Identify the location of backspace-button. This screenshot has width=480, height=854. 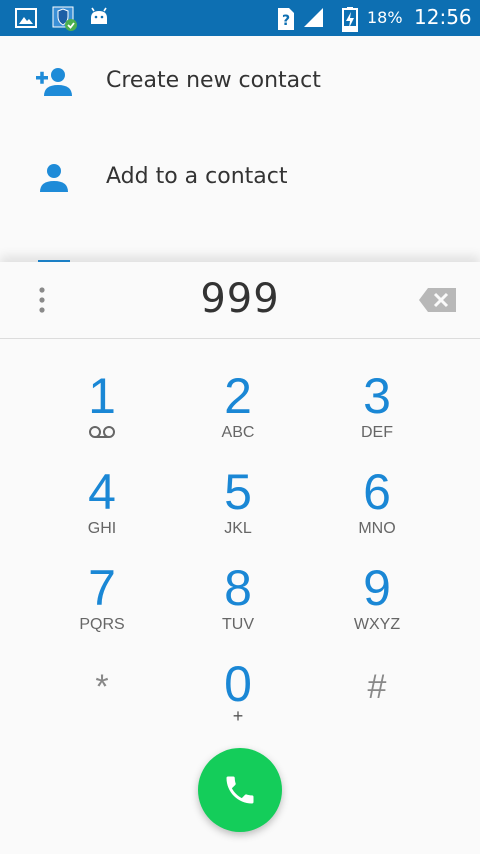
(438, 300).